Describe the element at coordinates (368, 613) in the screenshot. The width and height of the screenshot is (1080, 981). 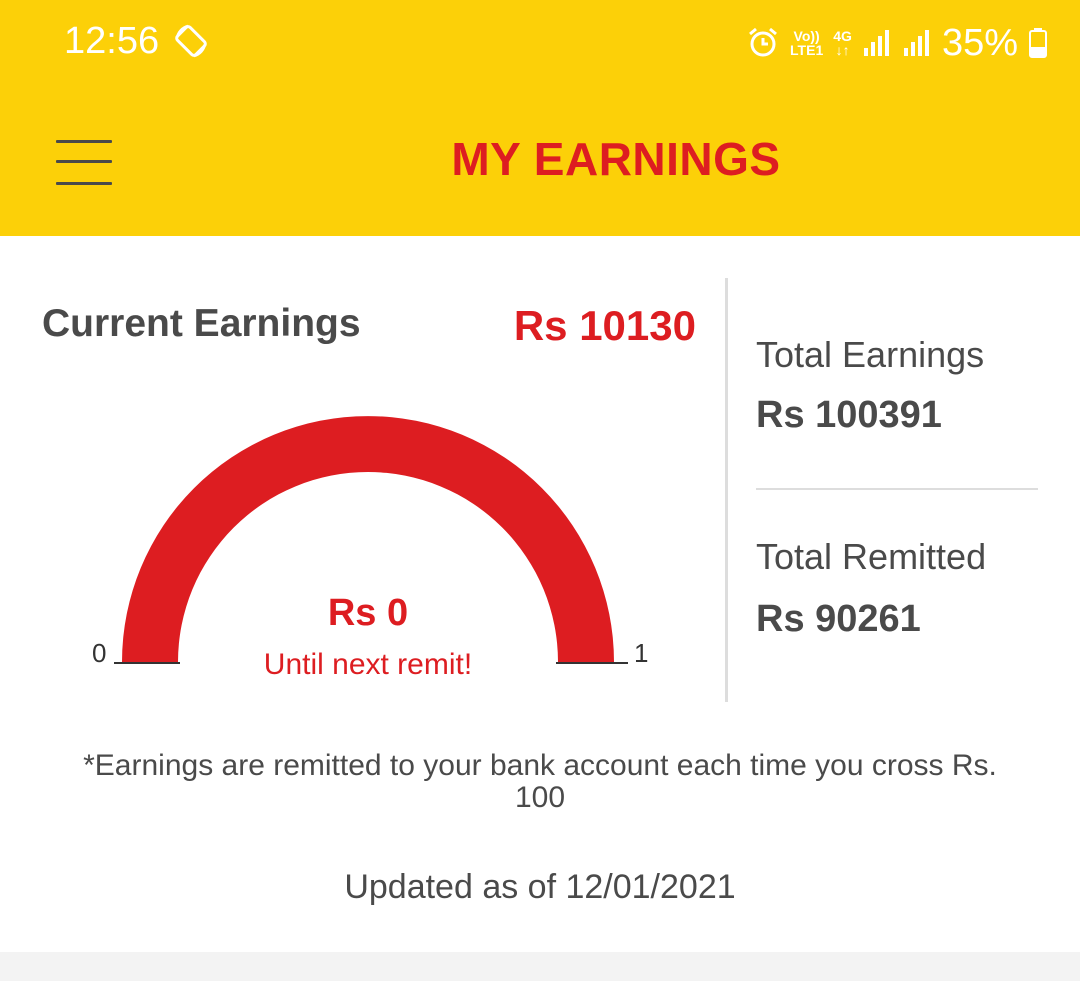
I see `gauge-amount: Rs 0` at that location.